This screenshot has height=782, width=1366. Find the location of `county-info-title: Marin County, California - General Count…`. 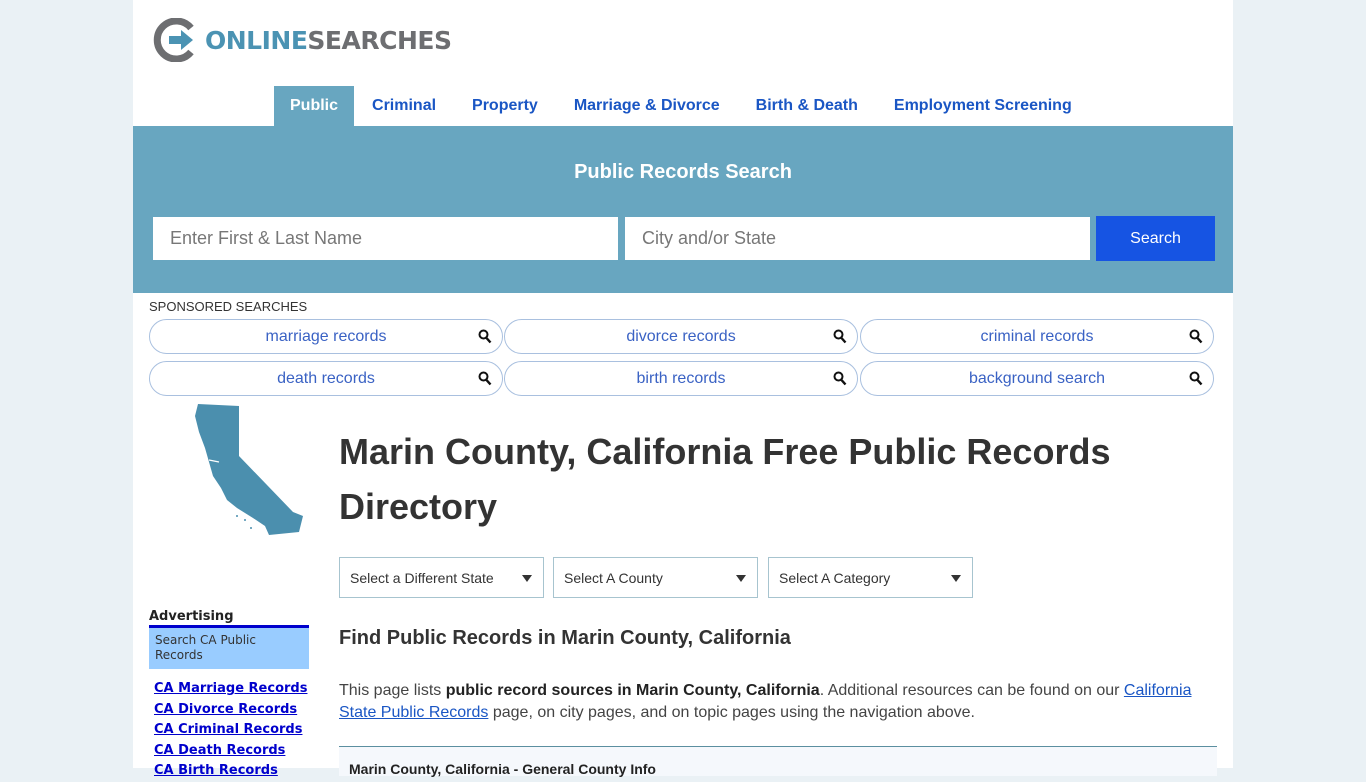

county-info-title: Marin County, California - General Count… is located at coordinates (502, 769).